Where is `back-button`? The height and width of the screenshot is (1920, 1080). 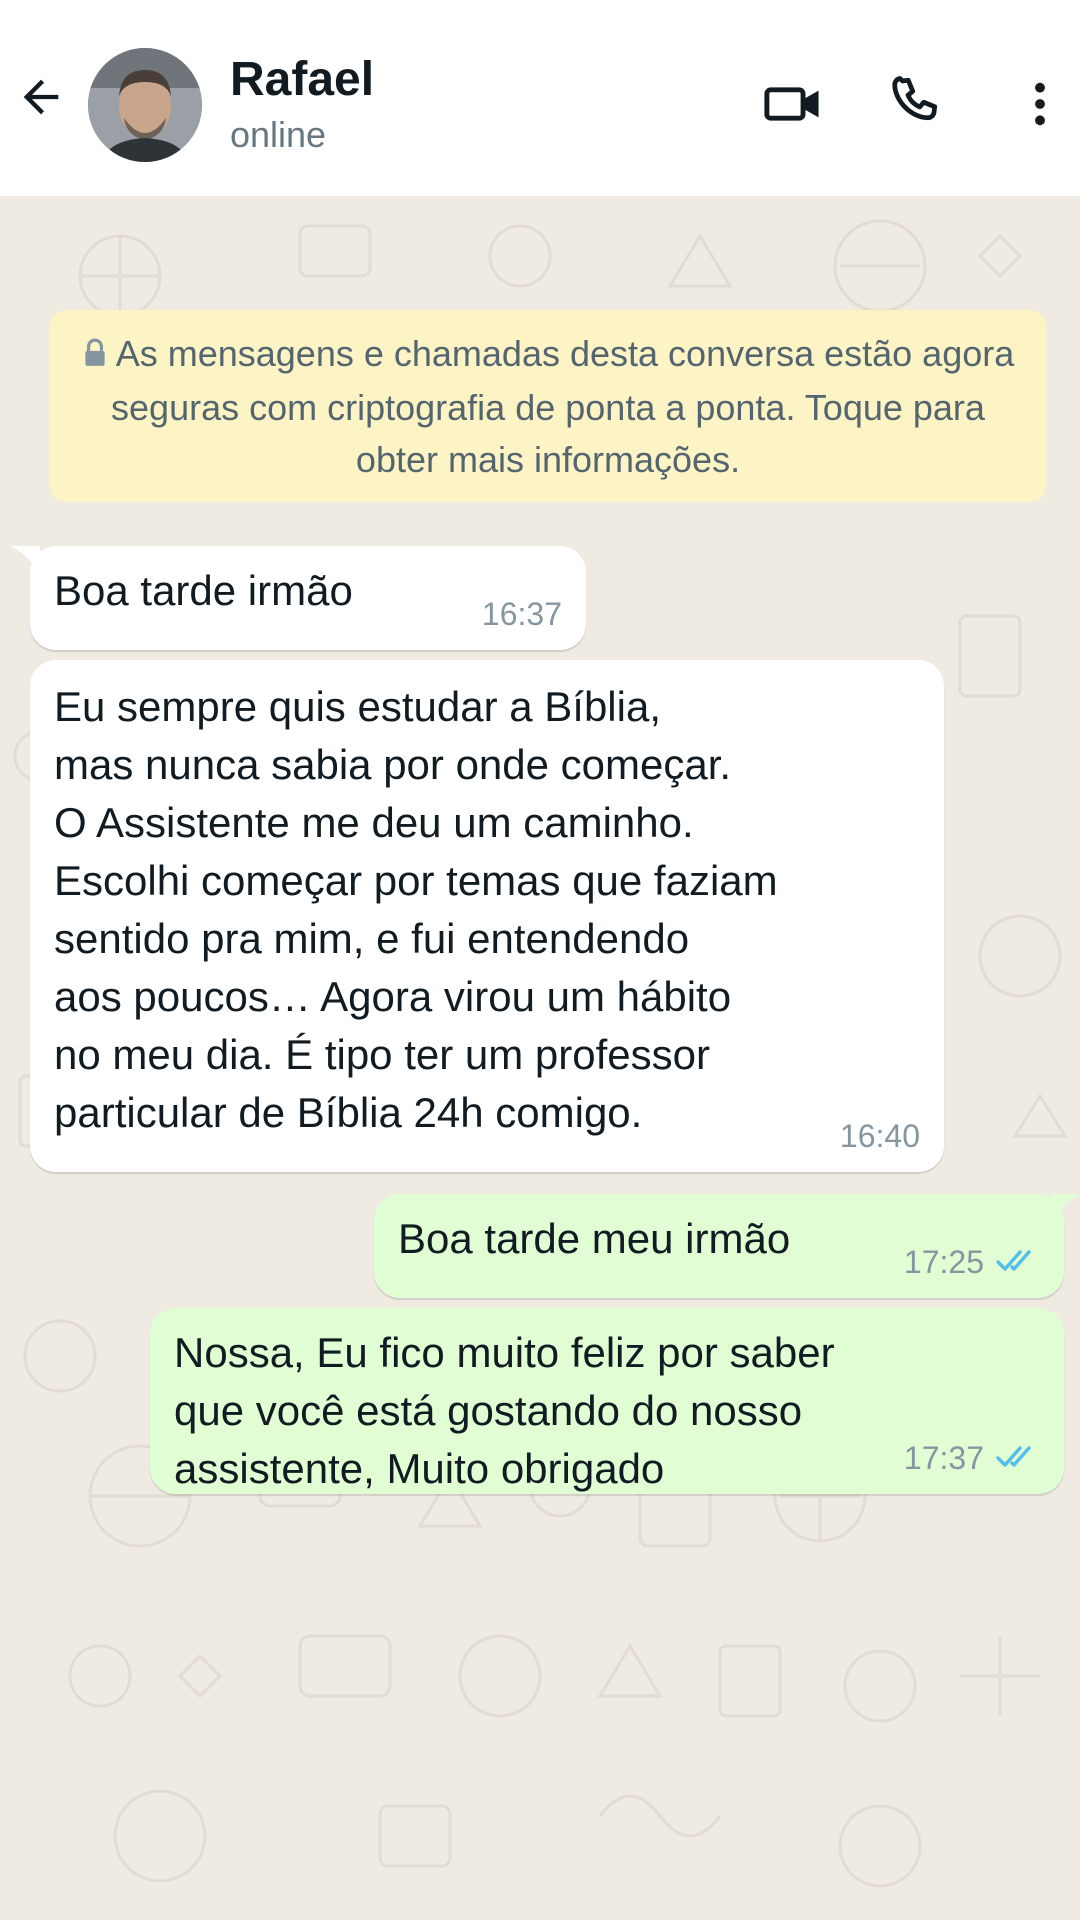 back-button is located at coordinates (41, 99).